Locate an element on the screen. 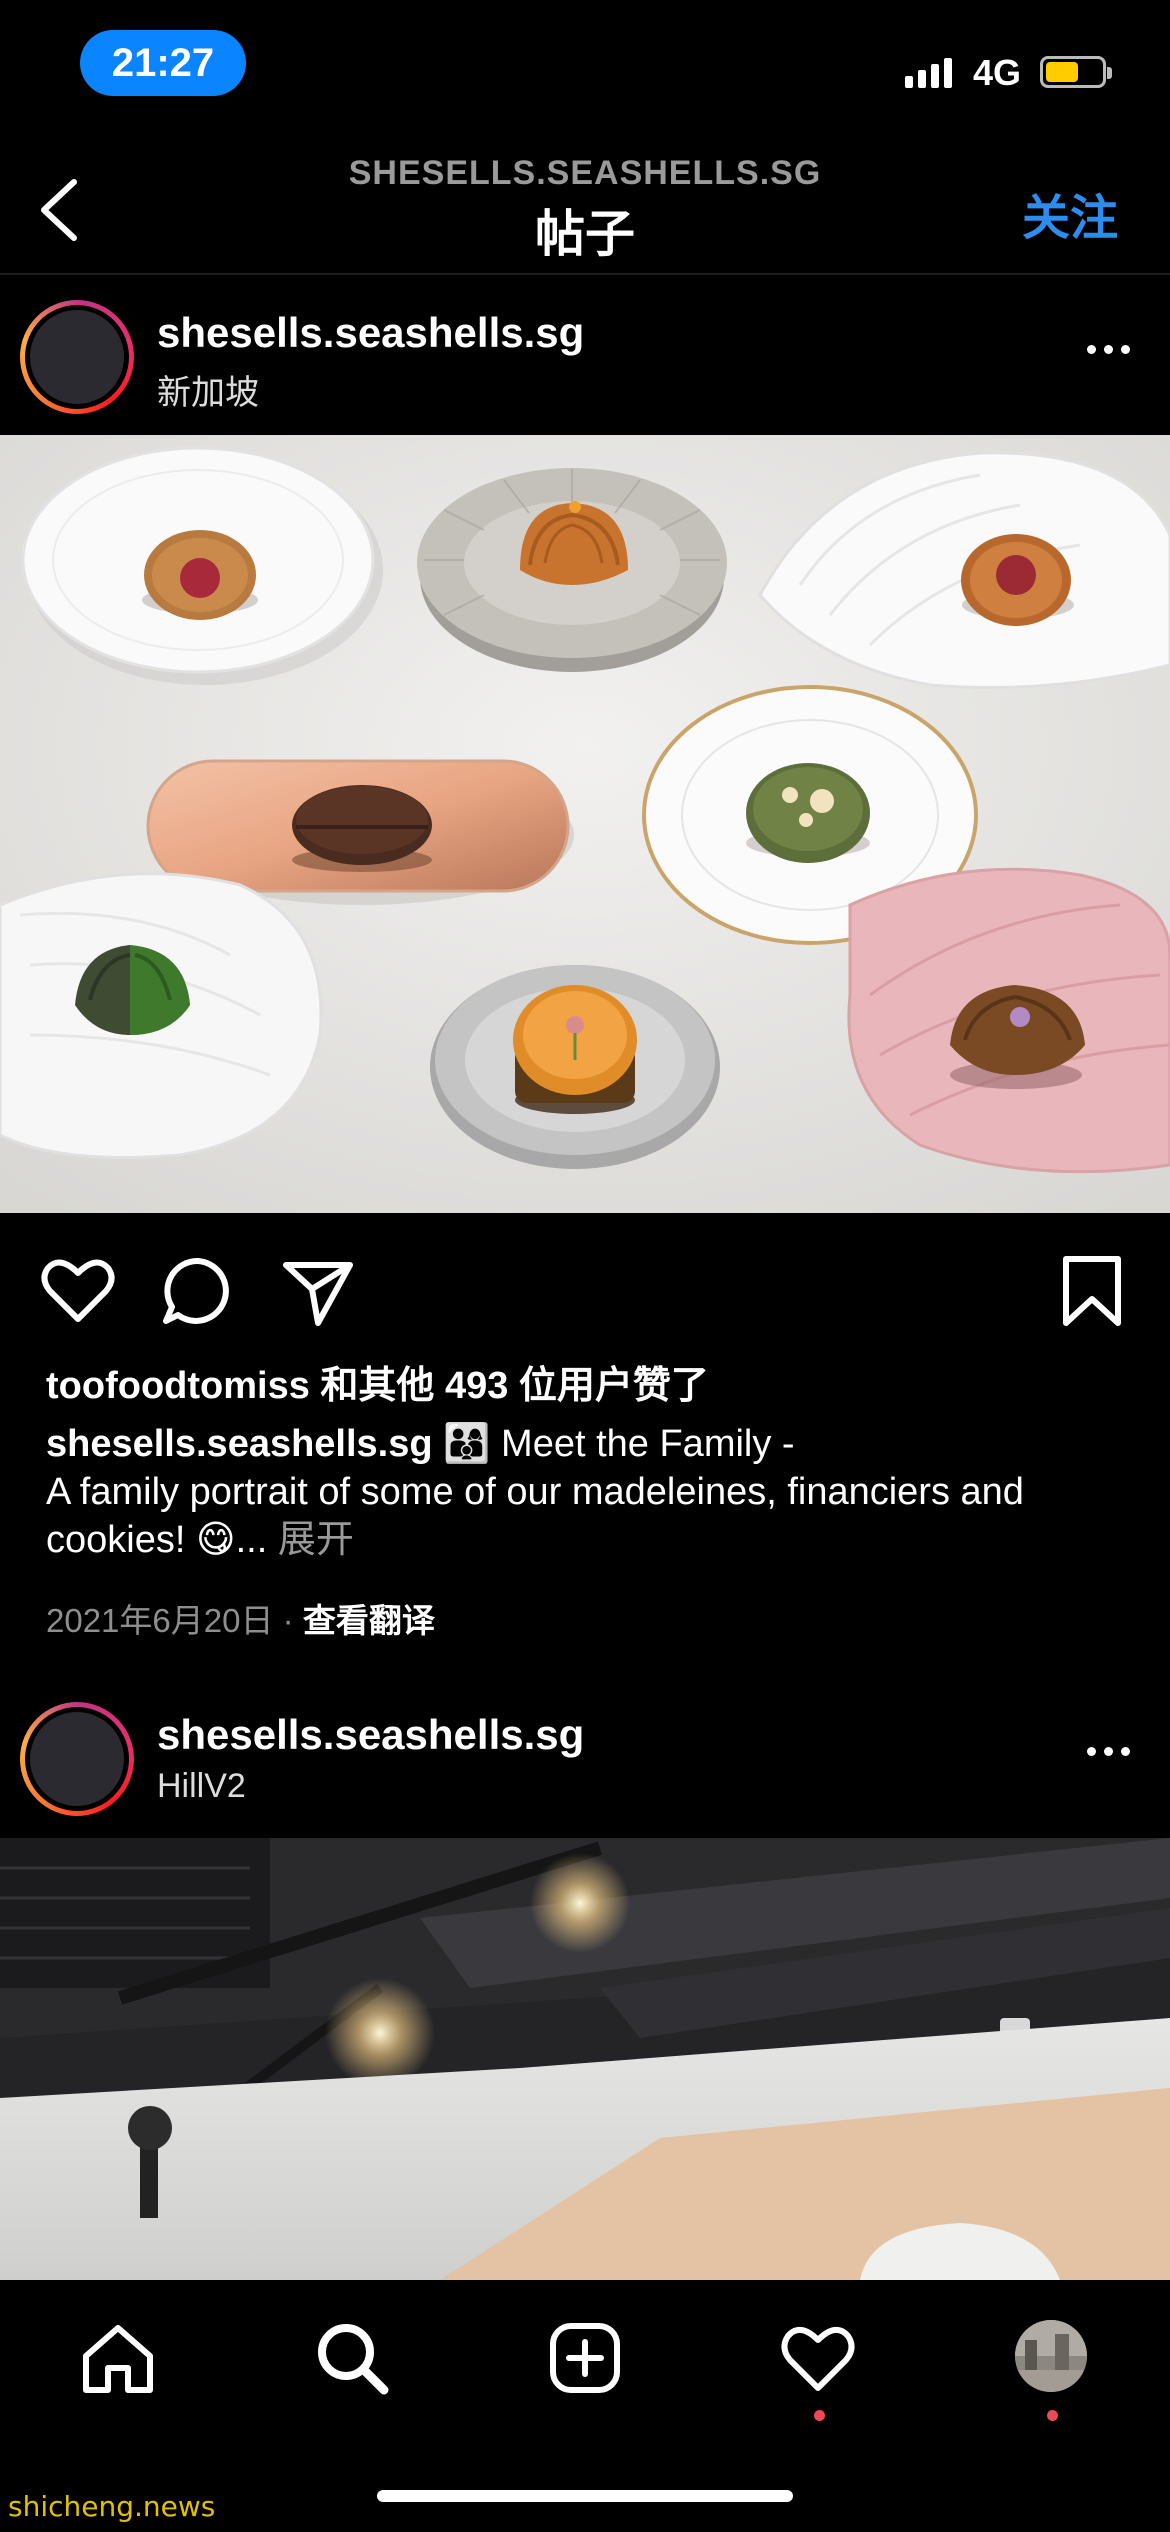 The image size is (1170, 2532). post-actions is located at coordinates (585, 1288).